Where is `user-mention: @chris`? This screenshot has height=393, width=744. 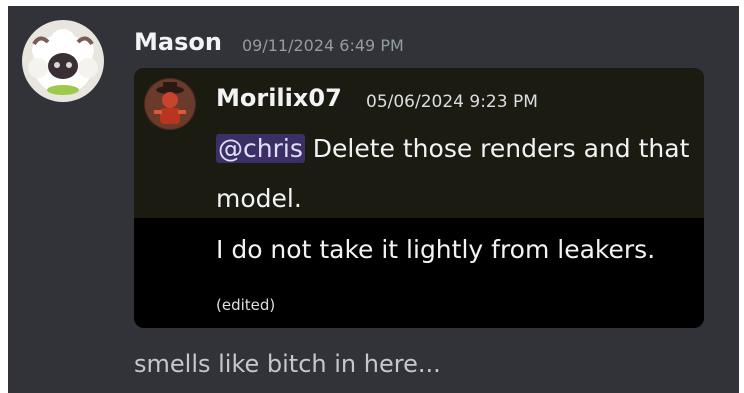
user-mention: @chris is located at coordinates (260, 148).